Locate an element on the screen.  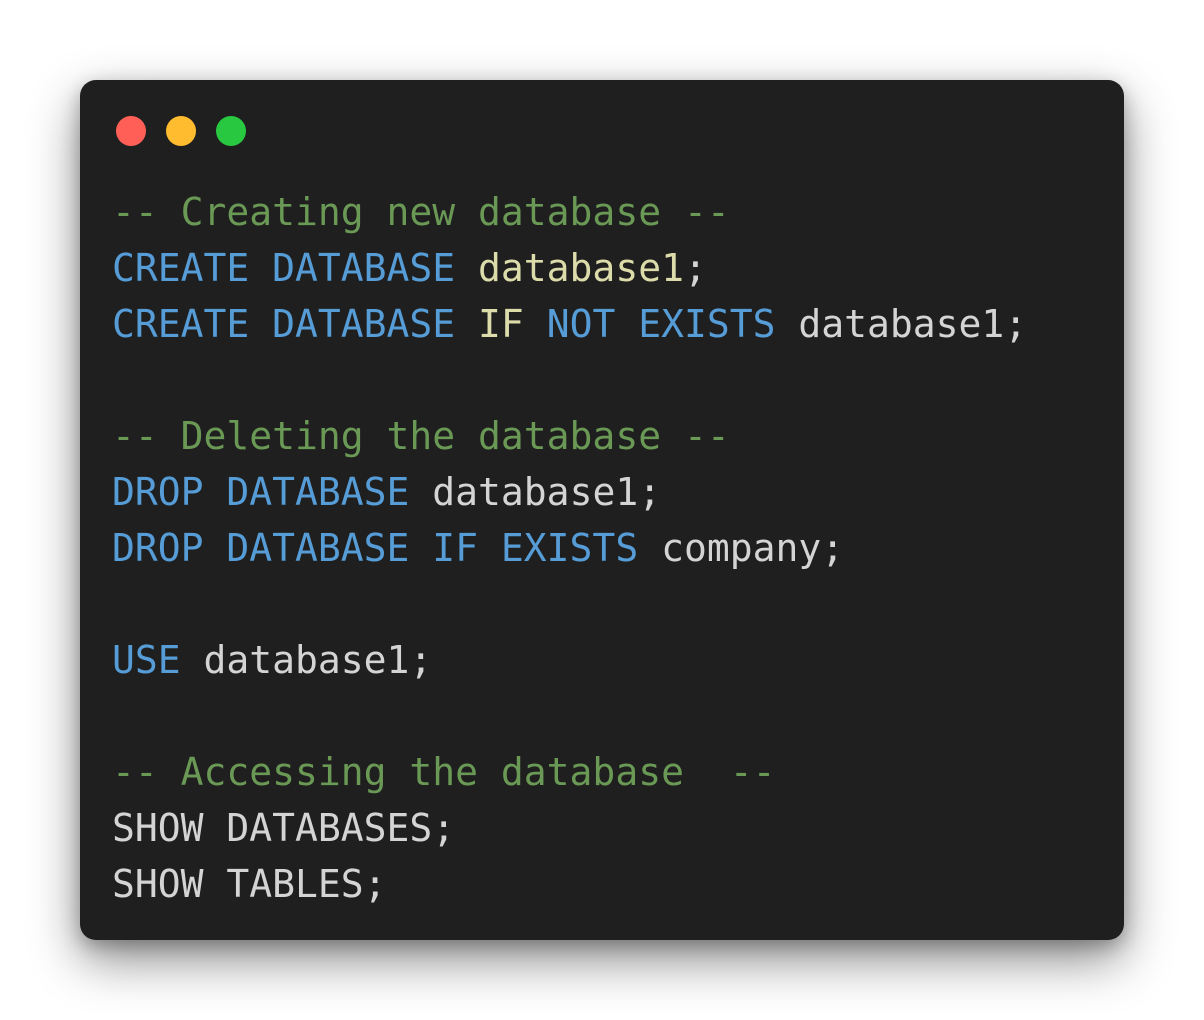
code-line: CREATE DATABASE database1; is located at coordinates (569, 268).